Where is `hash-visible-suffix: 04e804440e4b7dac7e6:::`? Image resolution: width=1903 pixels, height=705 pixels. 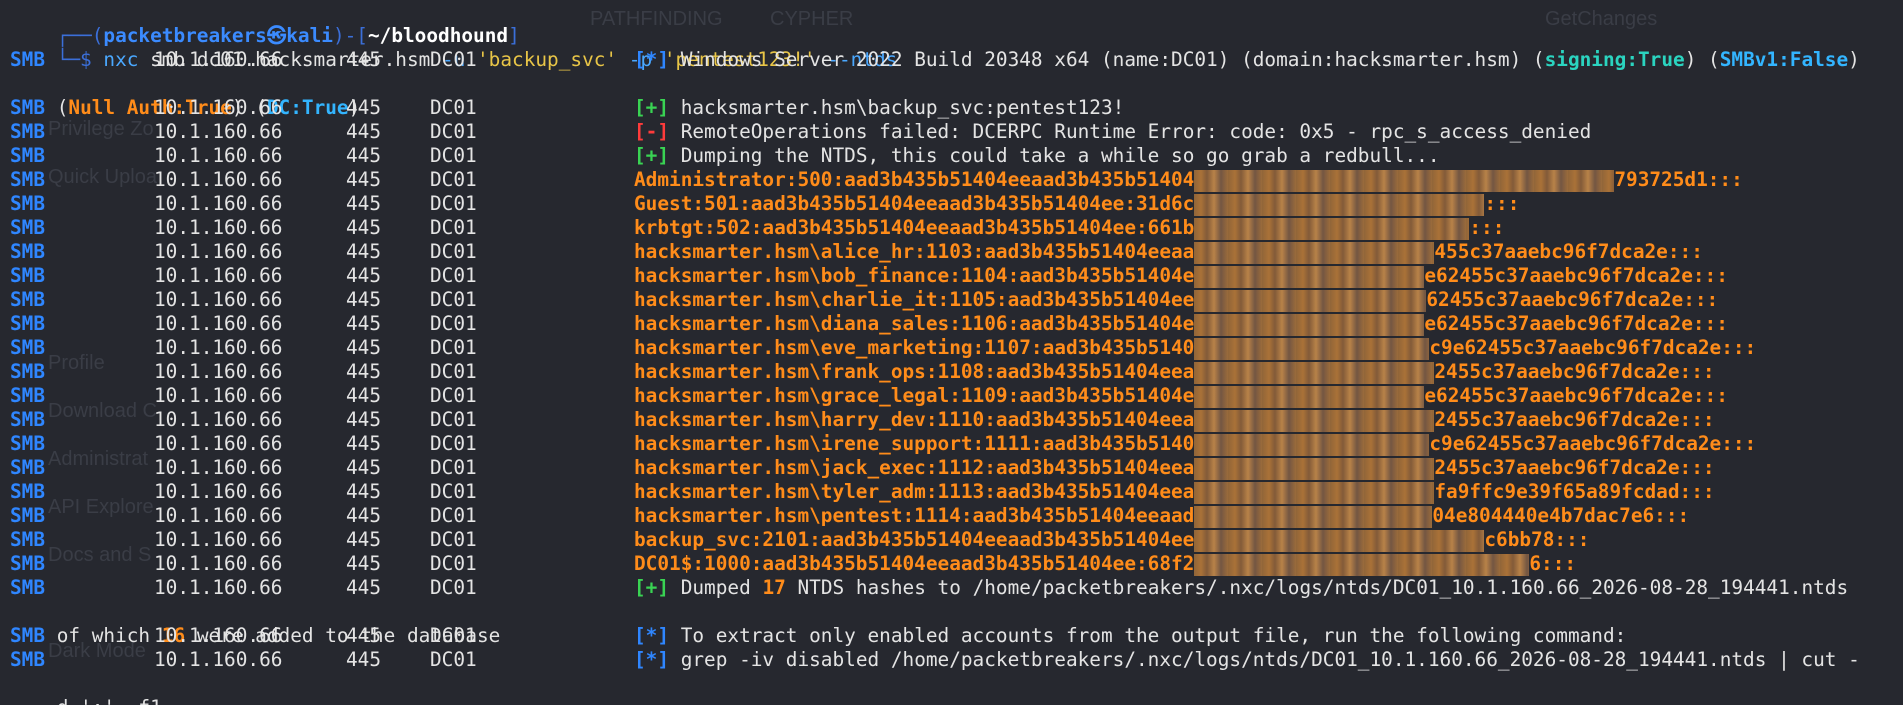 hash-visible-suffix: 04e804440e4b7dac7e6::: is located at coordinates (1561, 515).